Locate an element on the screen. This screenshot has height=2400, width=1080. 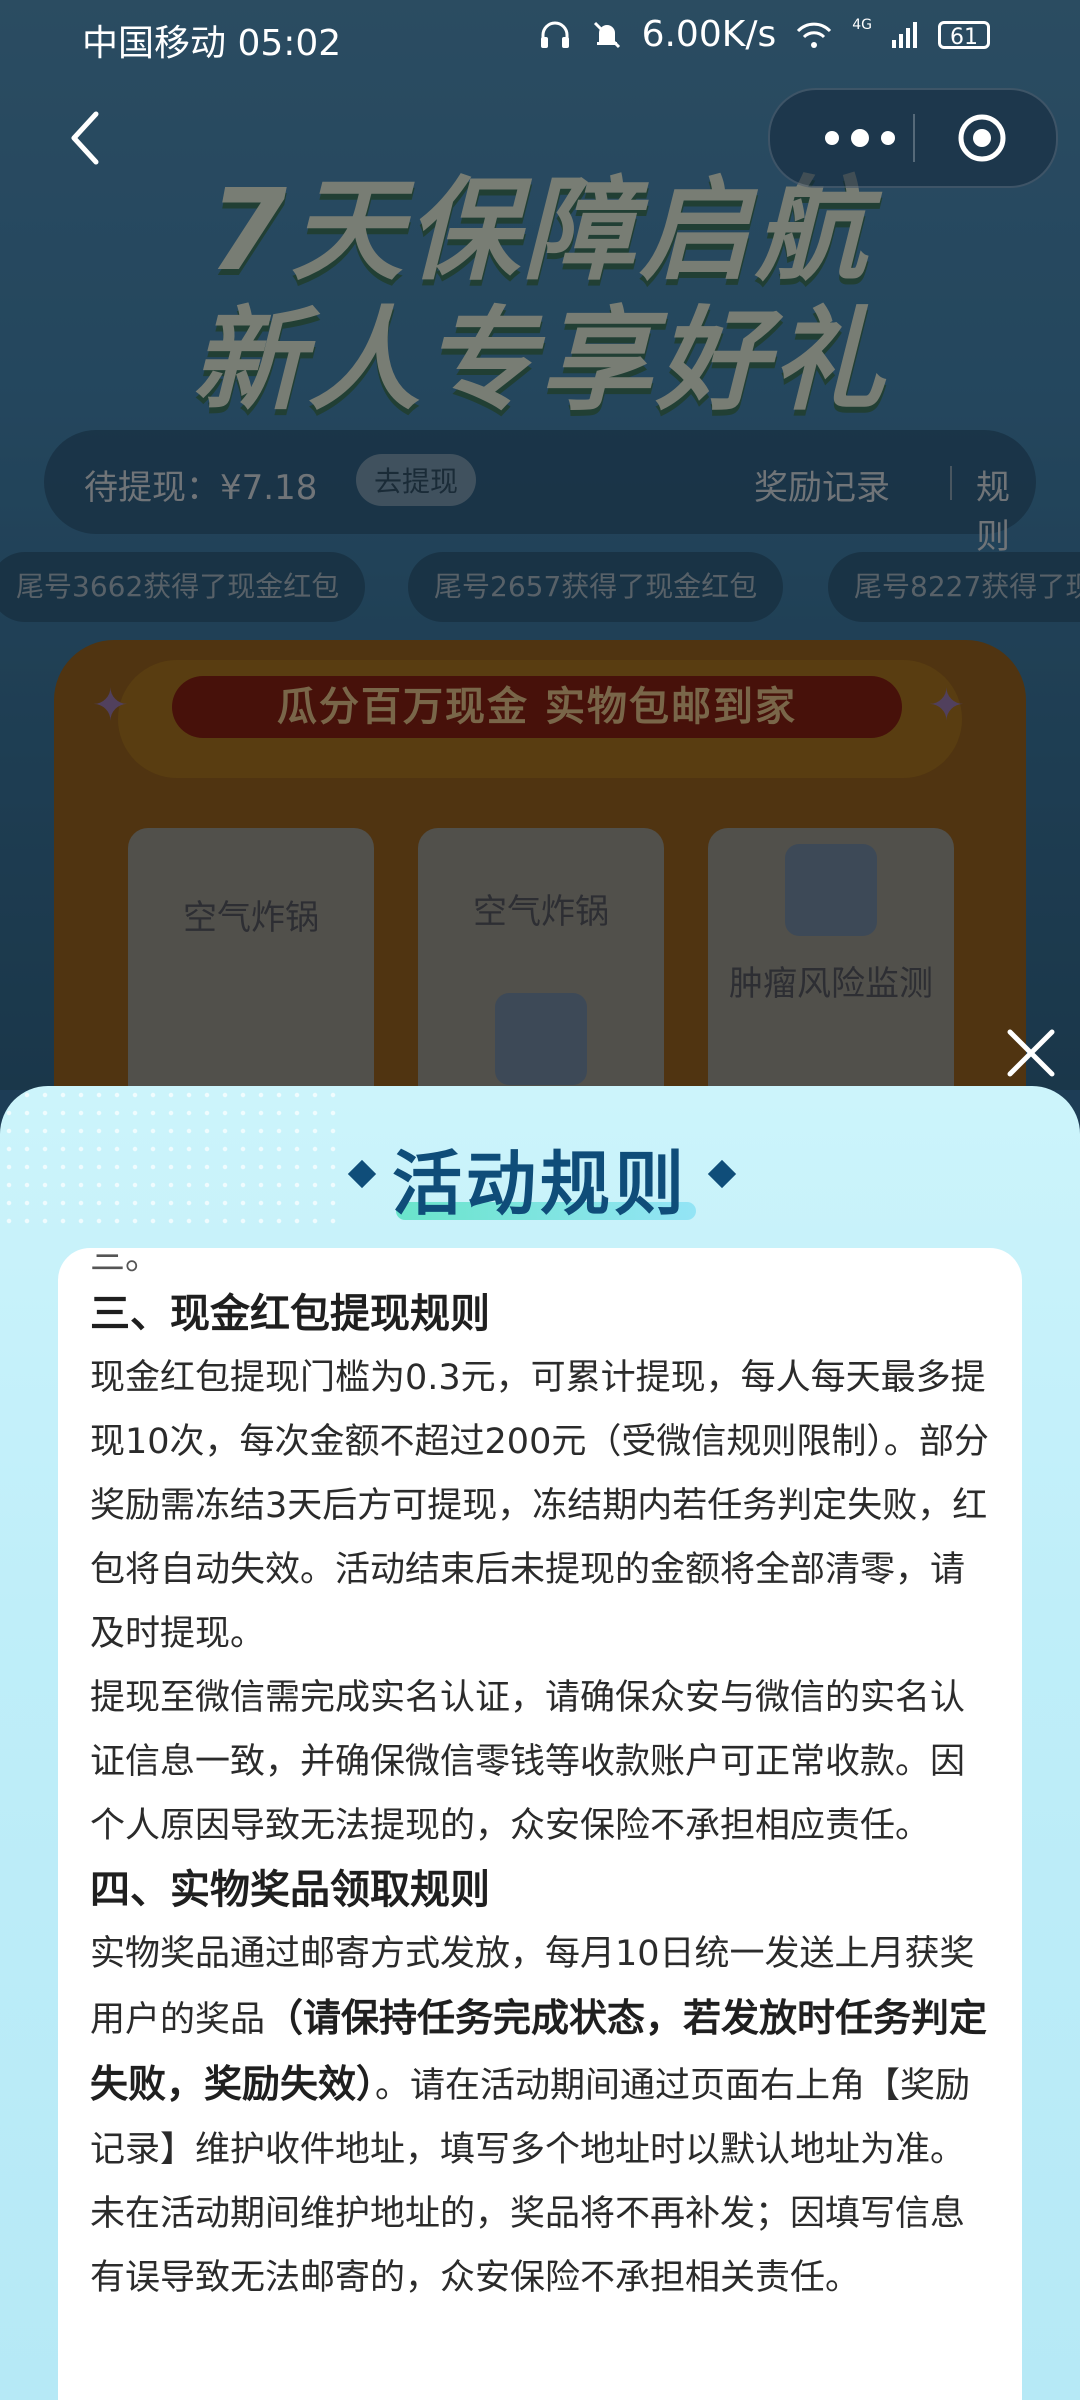
section-heading: 三、现金红包提现规则 is located at coordinates (290, 1314).